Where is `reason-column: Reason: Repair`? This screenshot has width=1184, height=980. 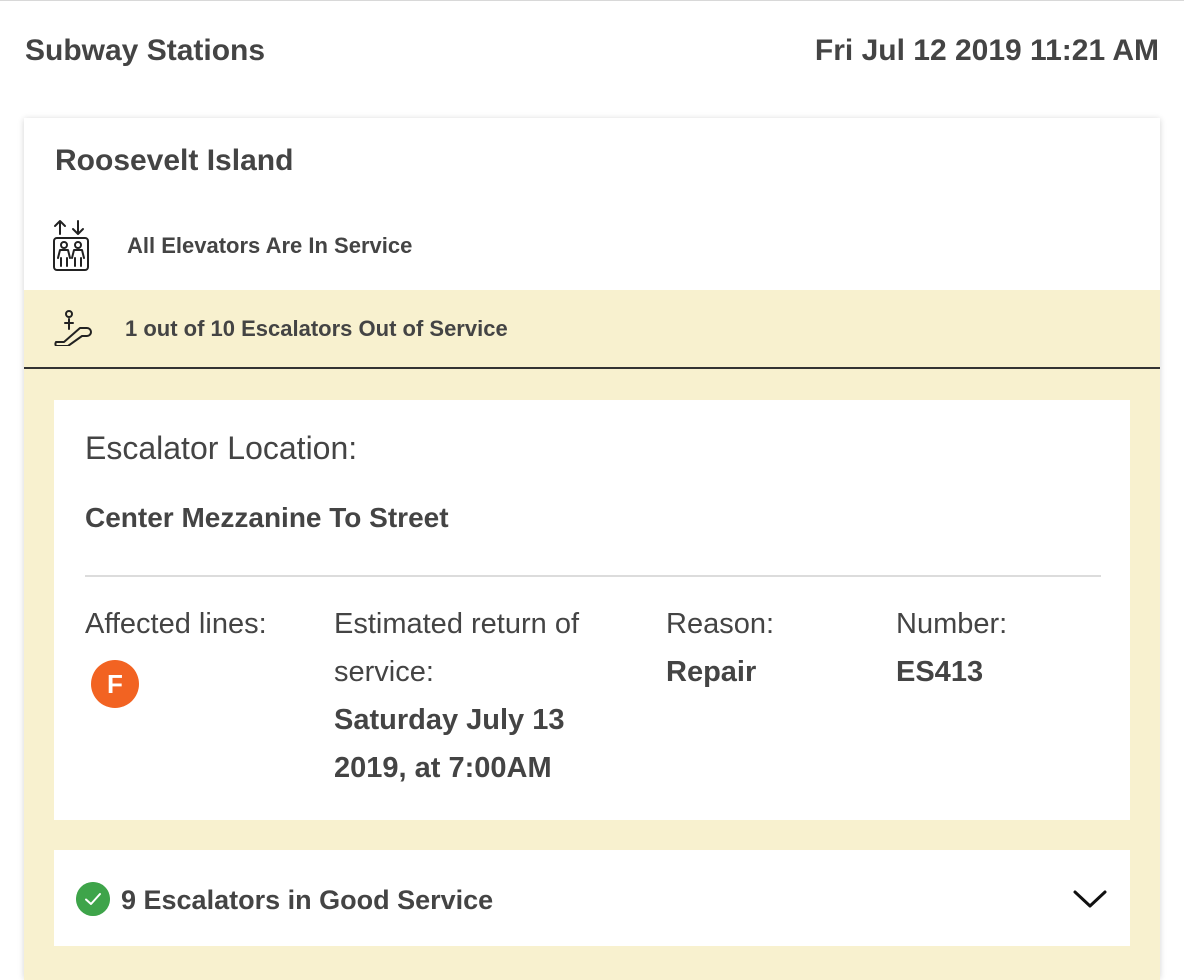 reason-column: Reason: Repair is located at coordinates (766, 648).